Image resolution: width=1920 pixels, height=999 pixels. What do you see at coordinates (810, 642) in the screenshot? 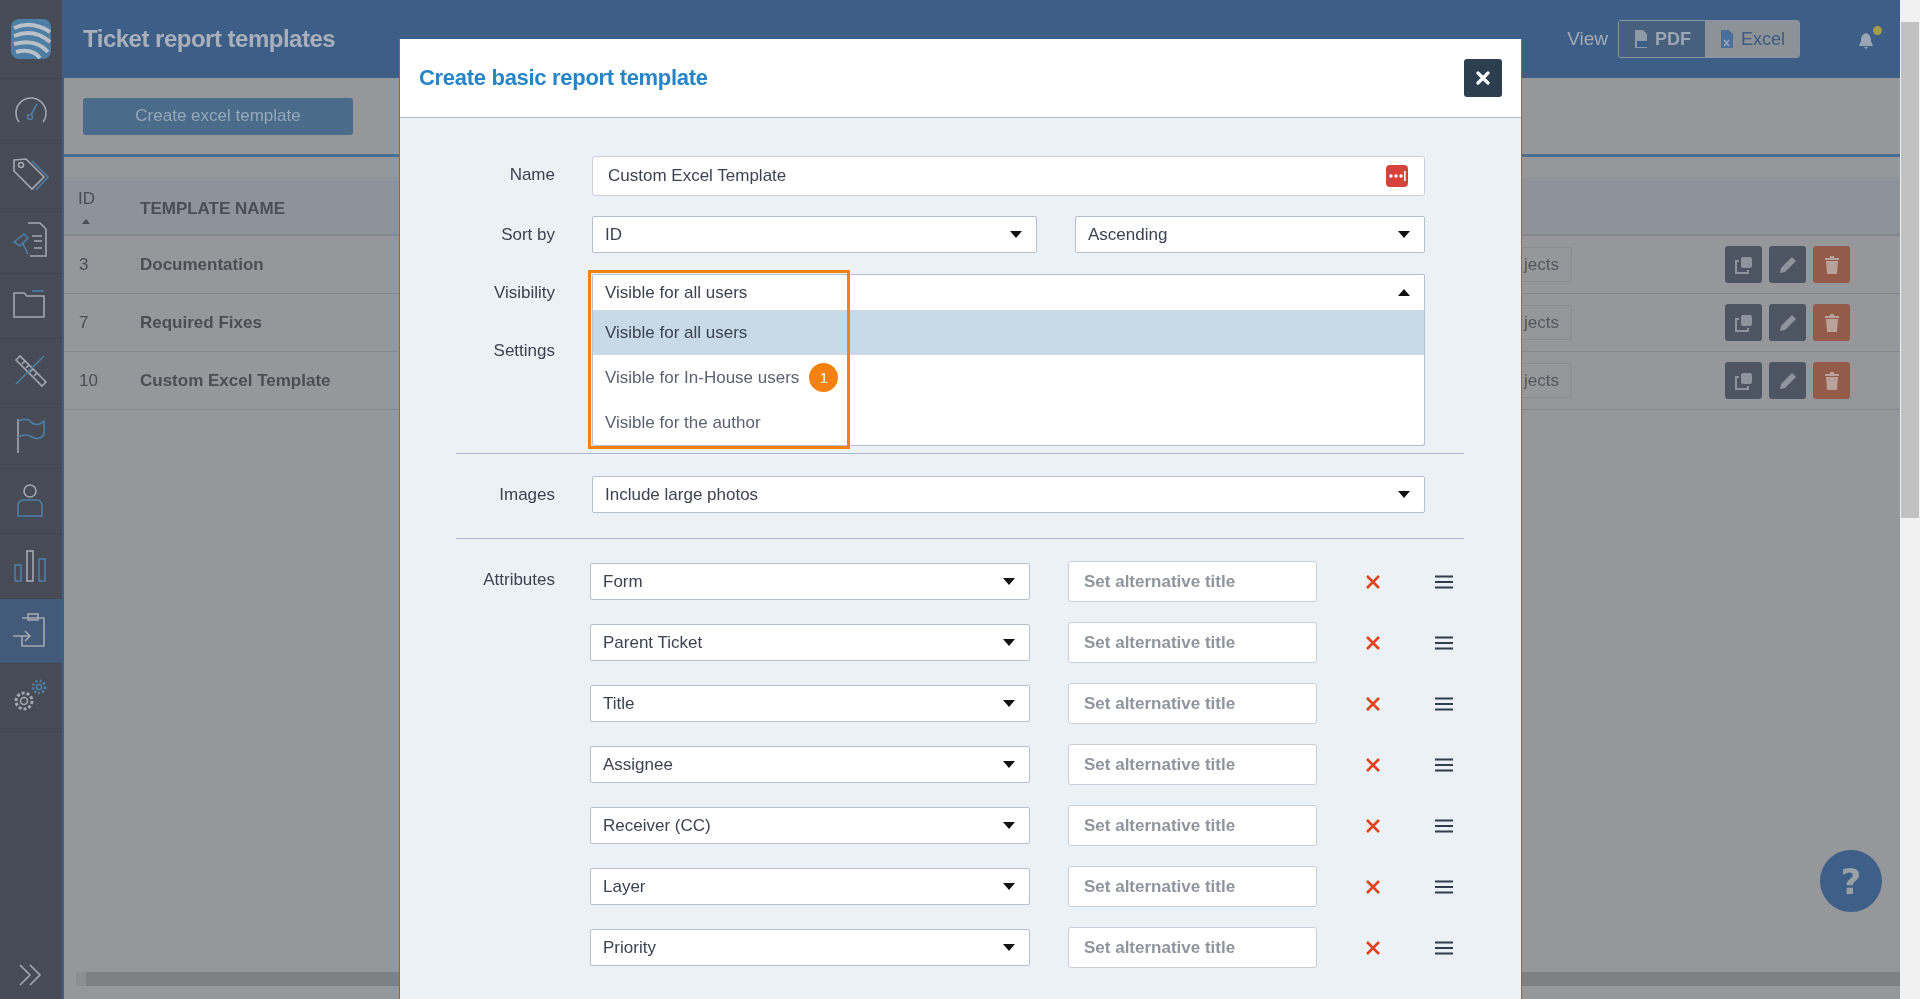
I see `attribute-select: Parent Ticket` at bounding box center [810, 642].